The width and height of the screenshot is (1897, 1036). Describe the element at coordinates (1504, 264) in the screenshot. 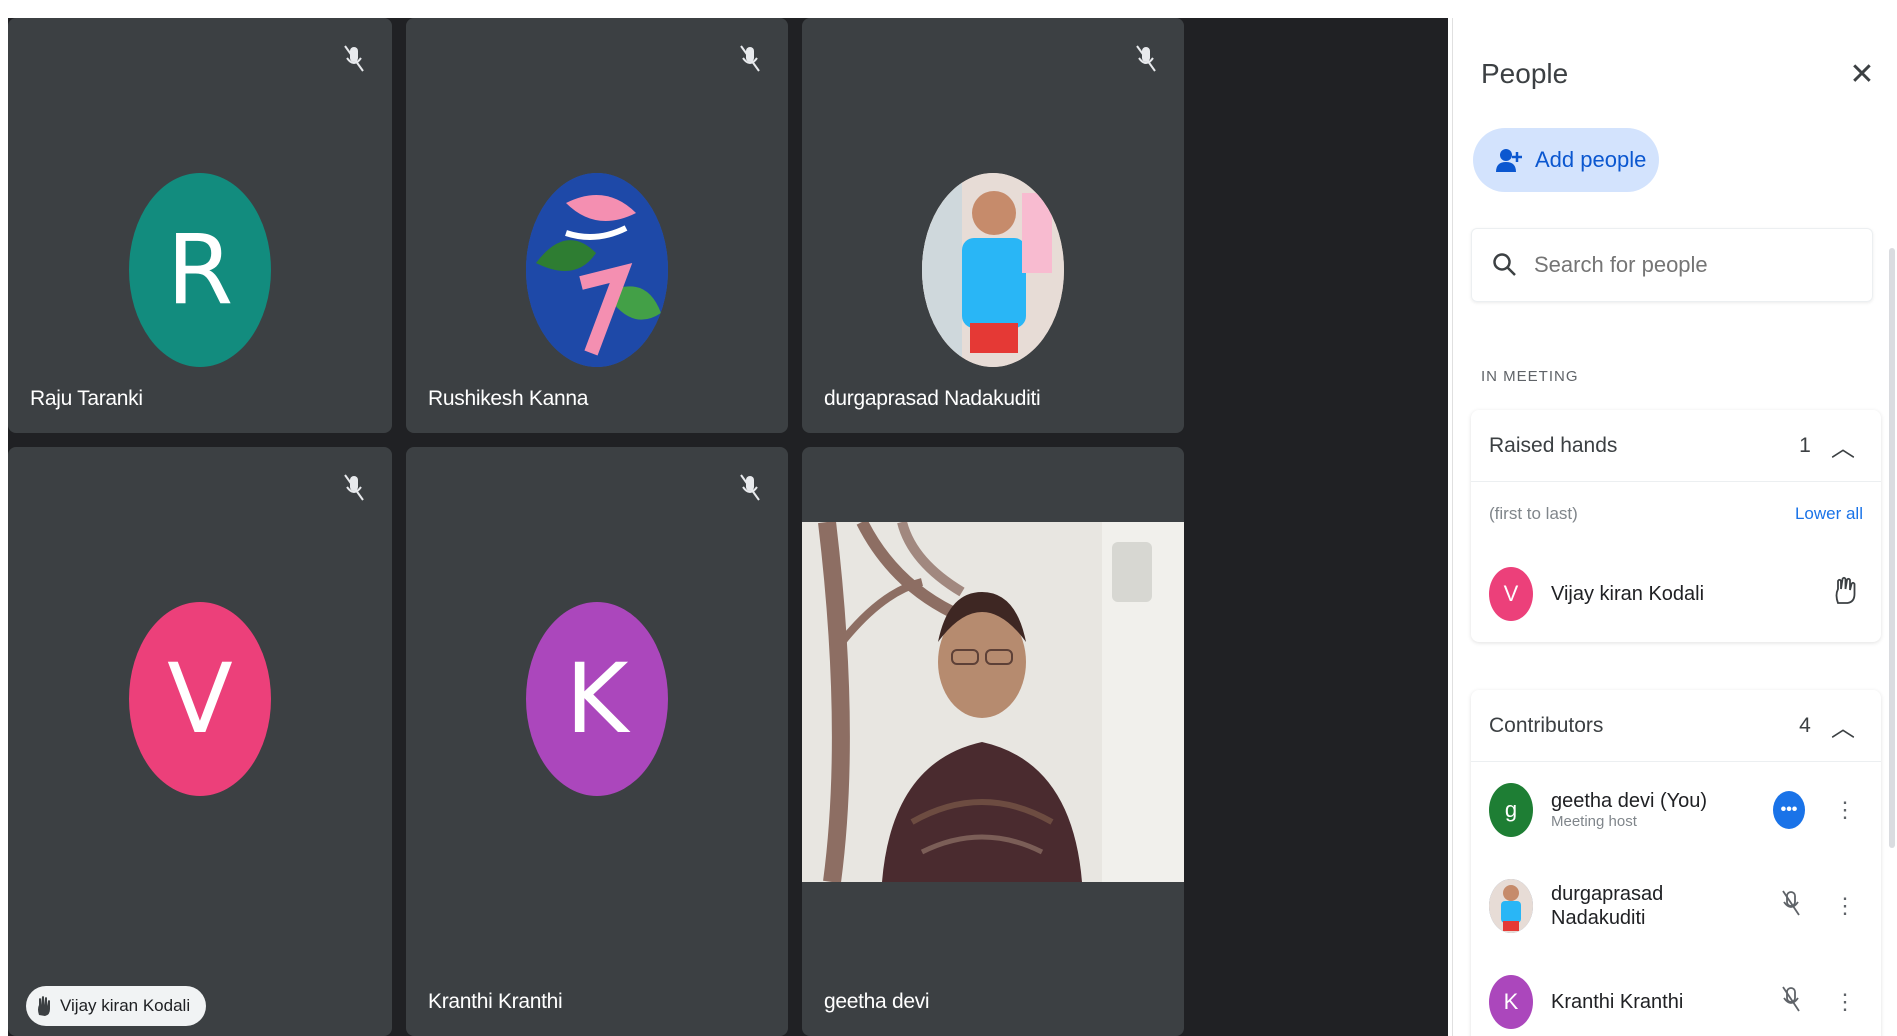

I see `search-icon` at that location.